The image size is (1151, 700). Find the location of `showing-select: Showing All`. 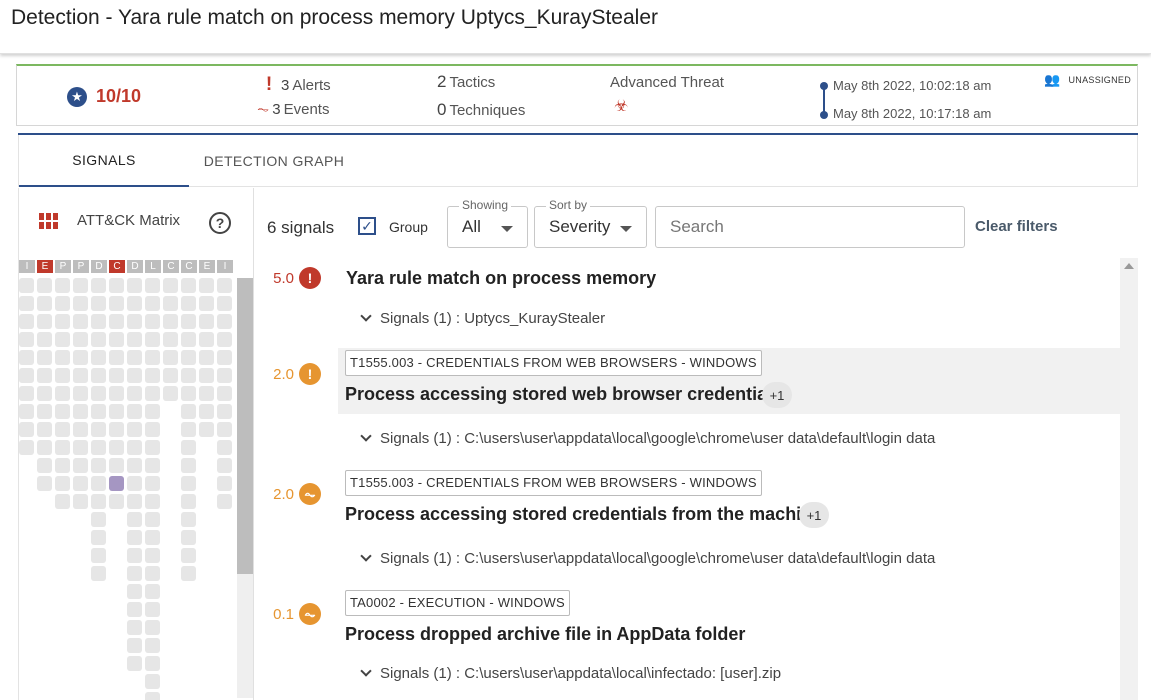

showing-select: Showing All is located at coordinates (487, 223).